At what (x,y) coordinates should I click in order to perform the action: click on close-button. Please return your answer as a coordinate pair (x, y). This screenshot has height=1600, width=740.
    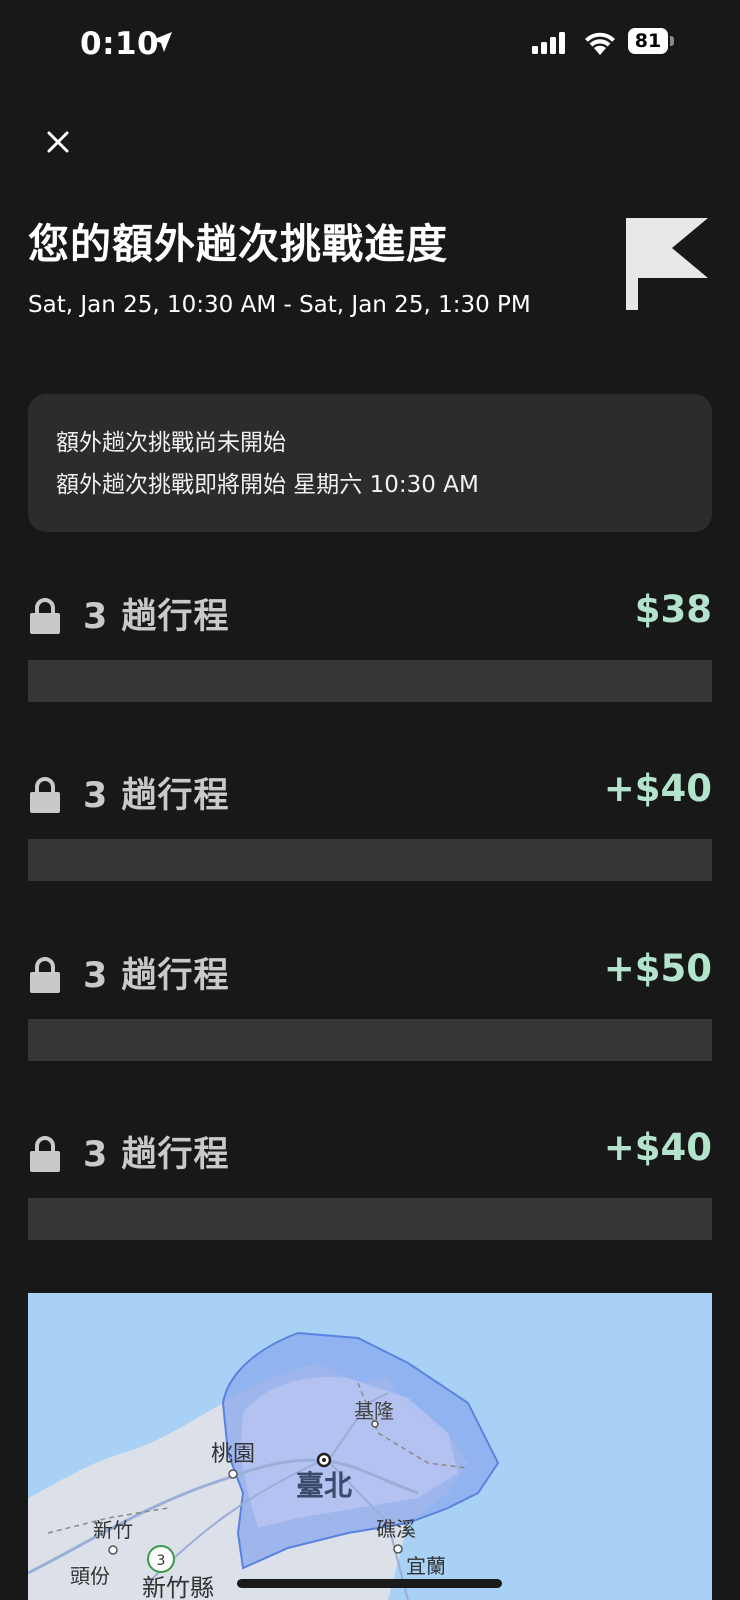
    Looking at the image, I should click on (58, 142).